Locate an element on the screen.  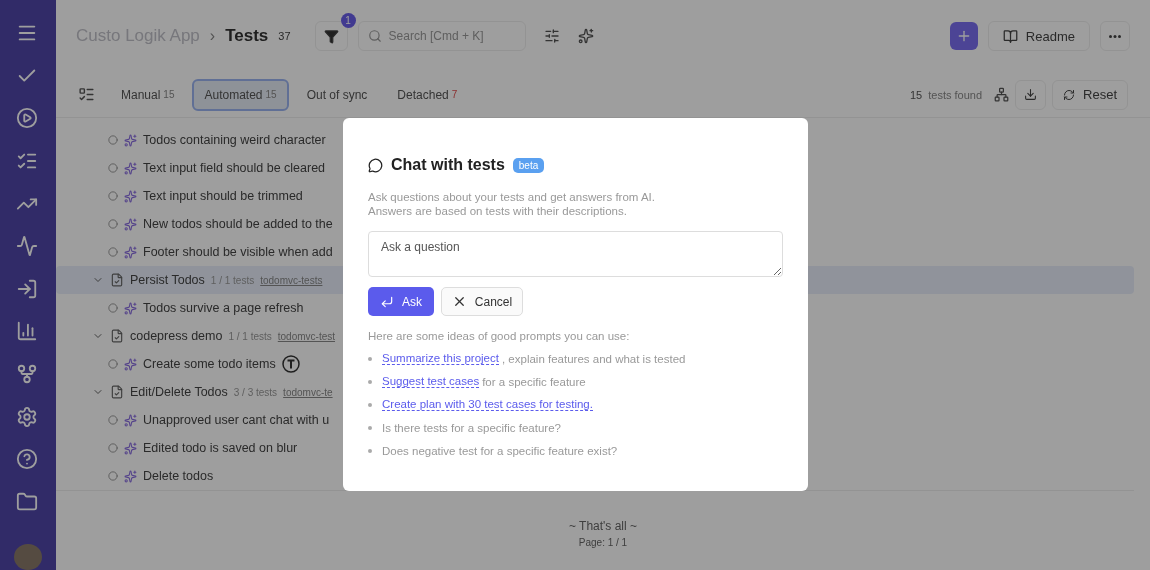
found-label: tests found is located at coordinates (955, 94).